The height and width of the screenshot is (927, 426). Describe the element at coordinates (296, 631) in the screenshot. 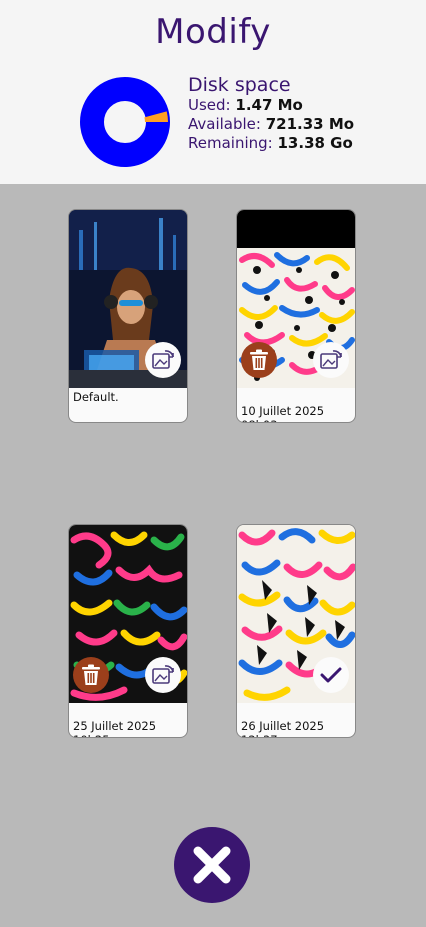

I see `wallpaper-card-4-selected: 26 Juillet 2025 12h37` at that location.